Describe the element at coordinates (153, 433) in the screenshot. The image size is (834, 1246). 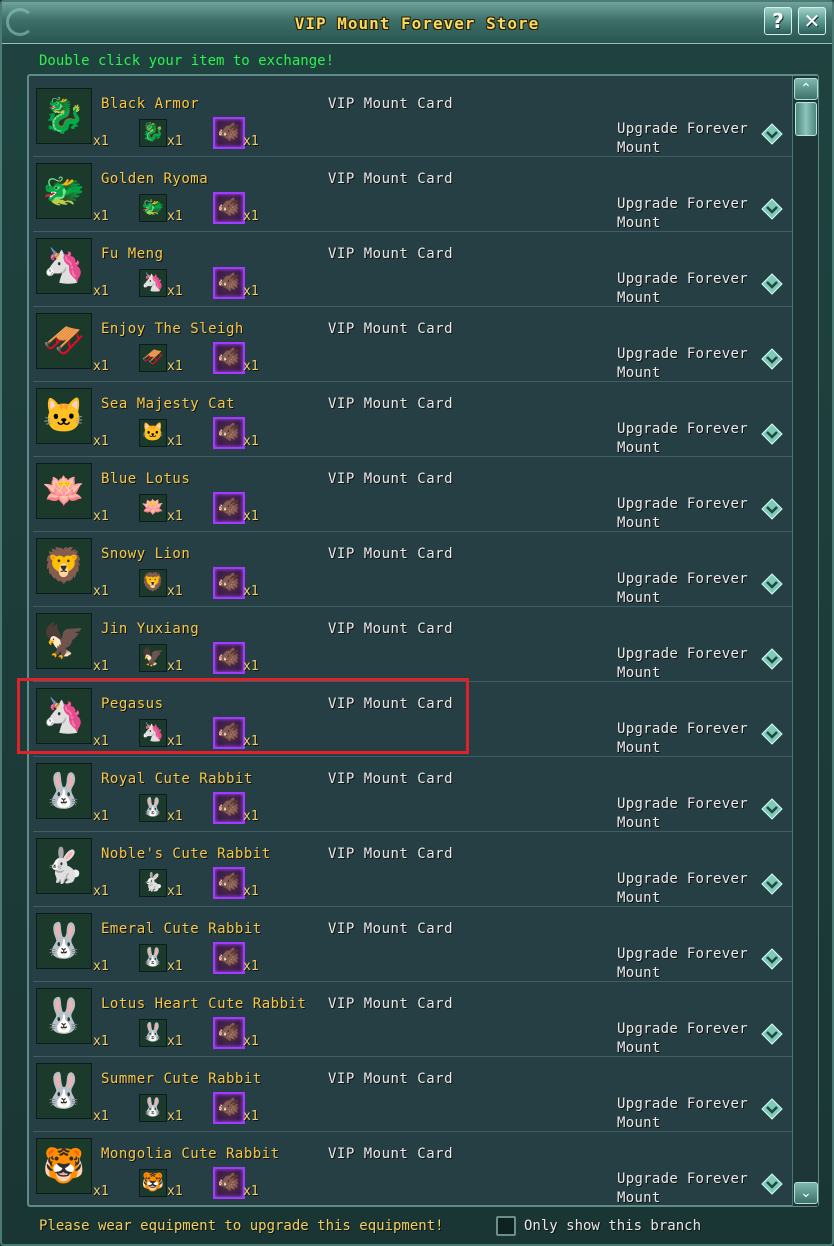
I see `mount-material-icon: 🐱` at that location.